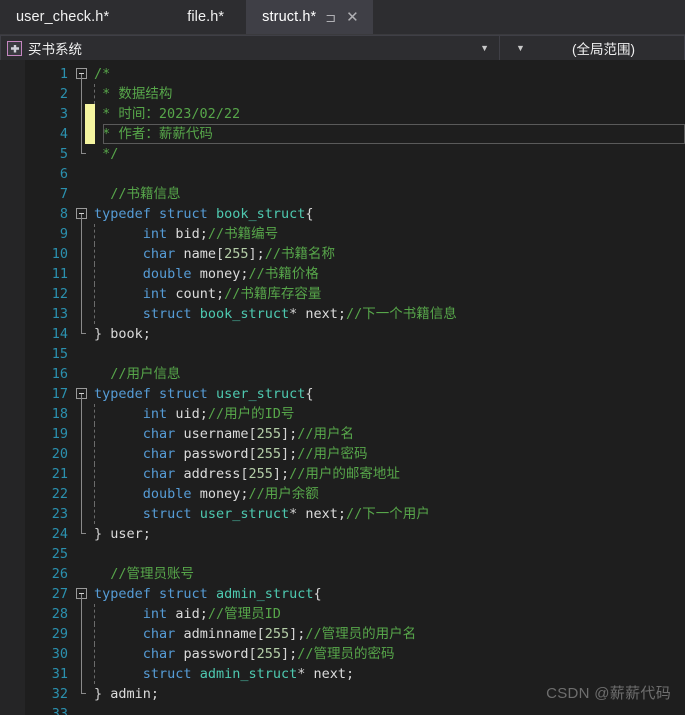 The height and width of the screenshot is (715, 685). What do you see at coordinates (145, 374) in the screenshot?
I see `code-text: //用户信息` at bounding box center [145, 374].